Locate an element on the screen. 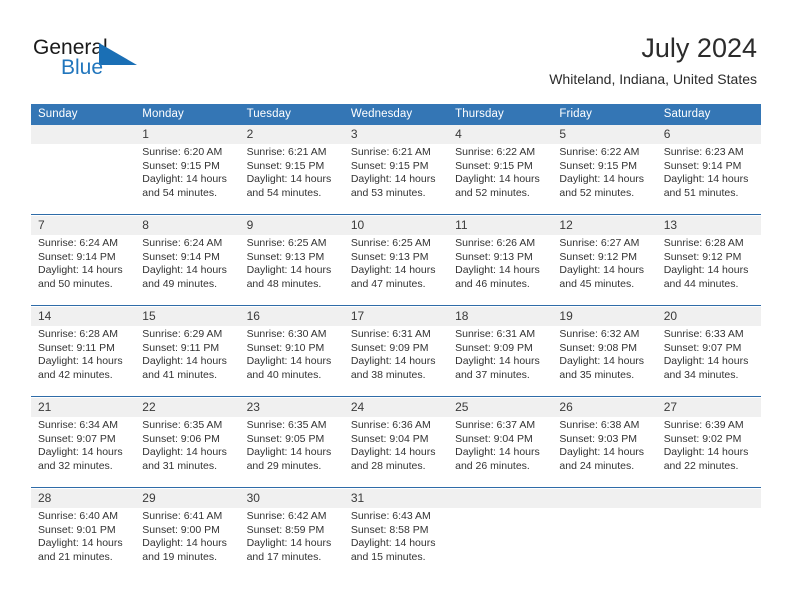  sunset-text: Sunset: 9:12 PM is located at coordinates (702, 256).